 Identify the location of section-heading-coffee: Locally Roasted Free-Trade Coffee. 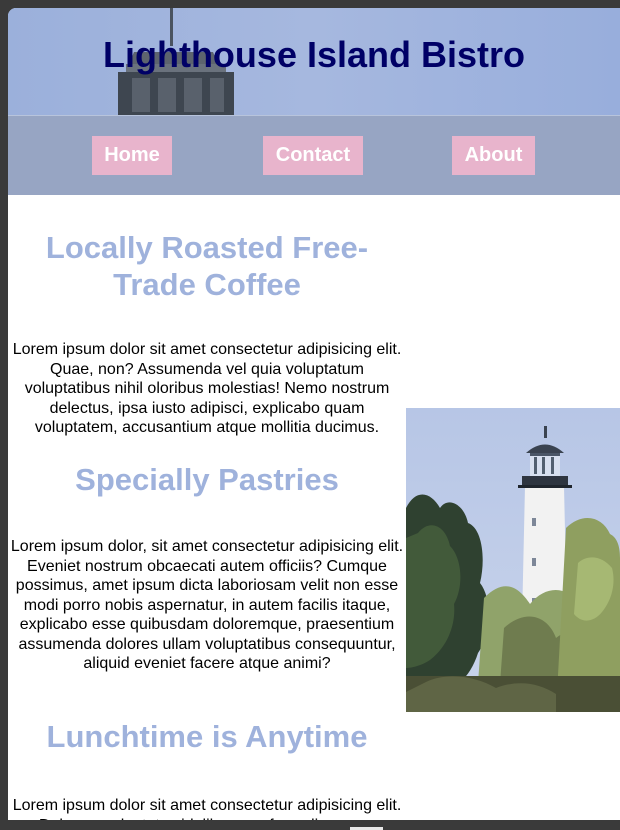
(207, 266).